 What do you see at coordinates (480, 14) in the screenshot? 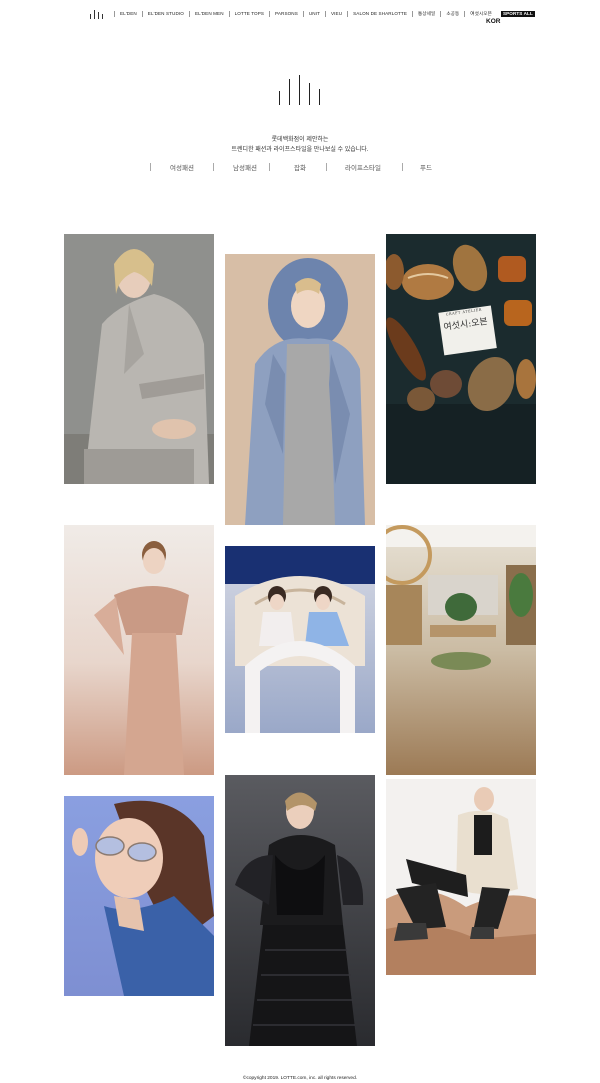
I see `nav-item-six-oven: 여섯시오븐` at bounding box center [480, 14].